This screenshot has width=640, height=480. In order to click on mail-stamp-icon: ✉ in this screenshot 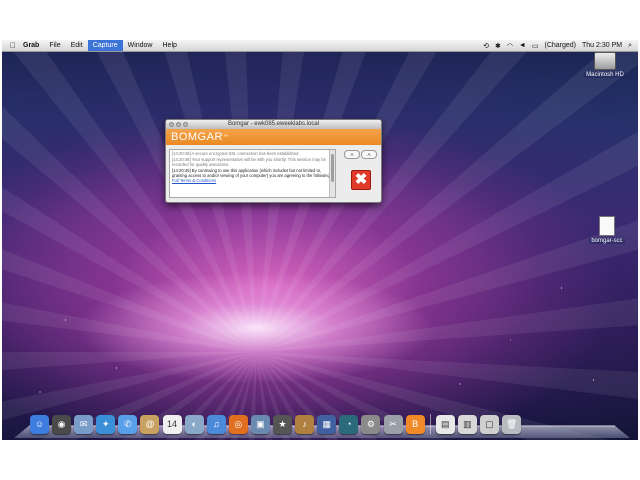, I will do `click(84, 424)`.